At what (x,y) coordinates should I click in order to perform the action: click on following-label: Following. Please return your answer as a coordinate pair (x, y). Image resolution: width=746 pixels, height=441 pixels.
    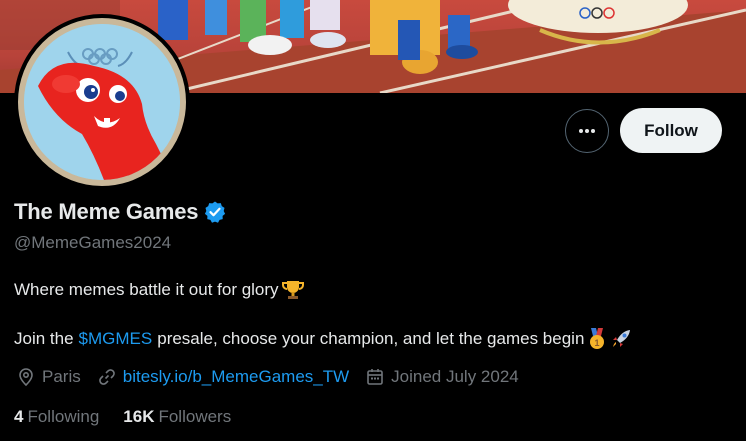
    Looking at the image, I should click on (63, 416).